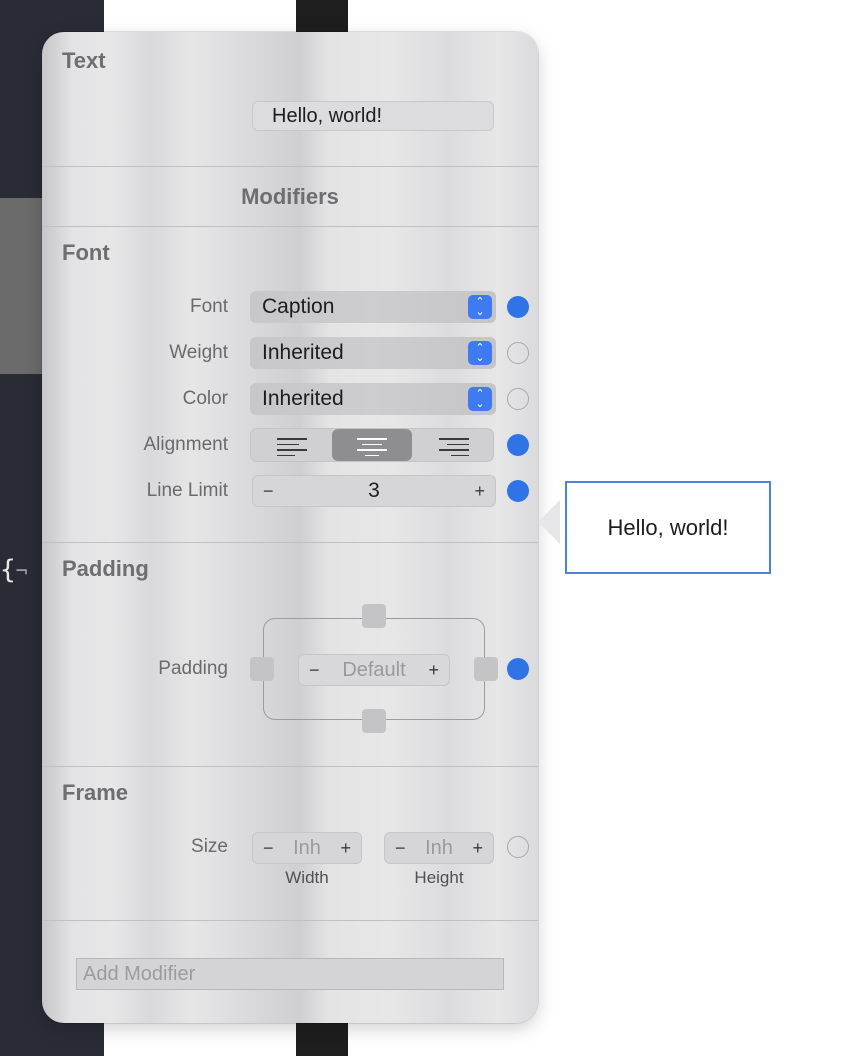 This screenshot has height=1056, width=864. What do you see at coordinates (433, 670) in the screenshot?
I see `padding-increment-button: +` at bounding box center [433, 670].